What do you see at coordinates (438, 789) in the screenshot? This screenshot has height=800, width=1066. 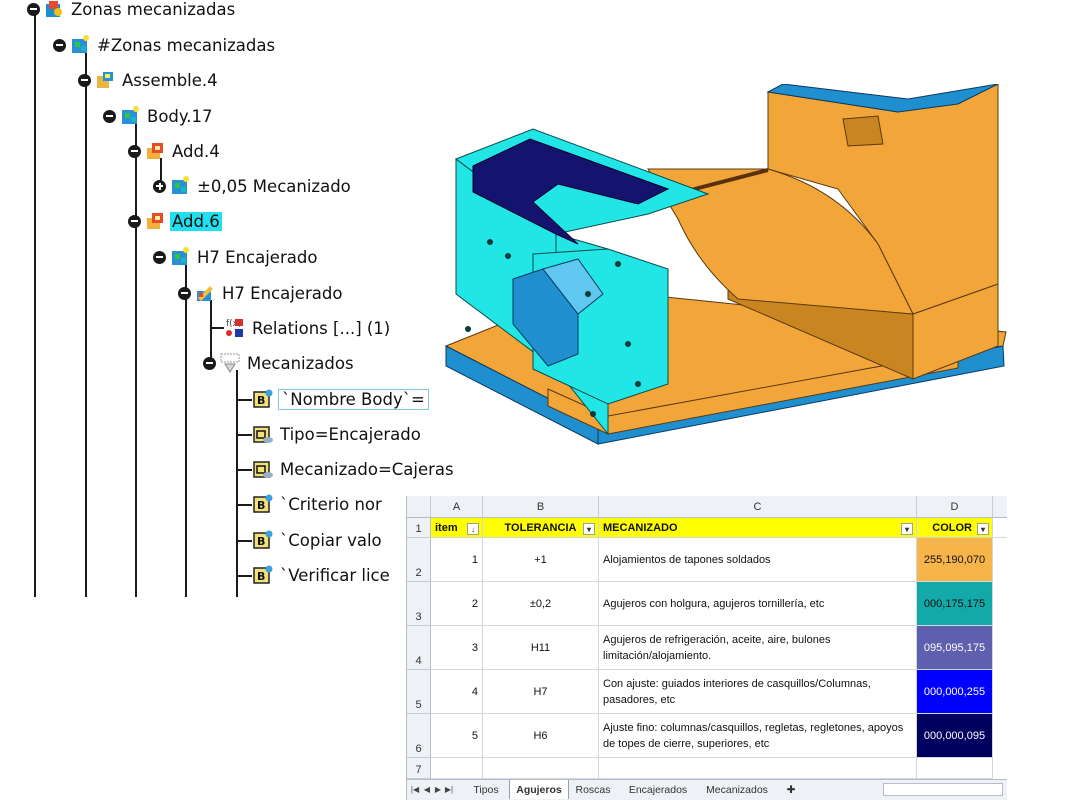 I see `next-sheet-icon: ▶` at bounding box center [438, 789].